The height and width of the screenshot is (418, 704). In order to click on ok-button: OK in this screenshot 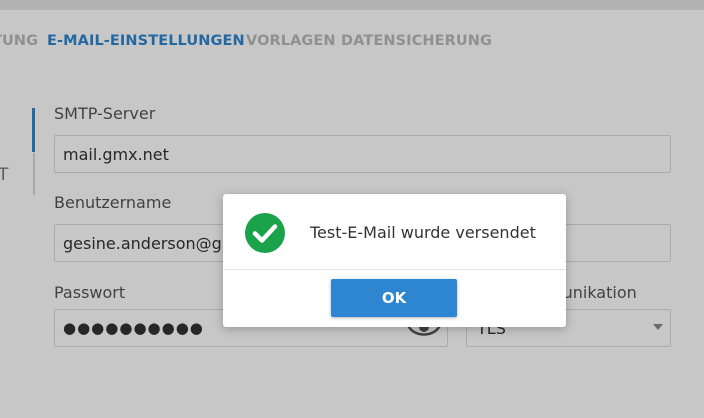, I will do `click(394, 298)`.